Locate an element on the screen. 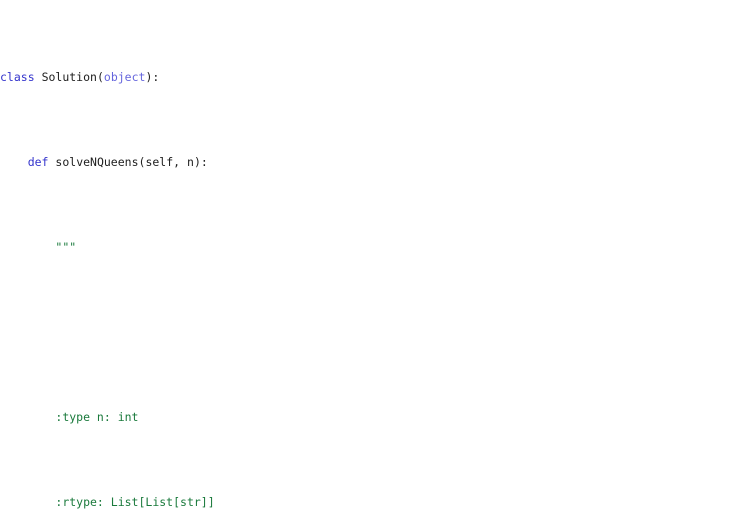 Image resolution: width=732 pixels, height=528 pixels. code-line: class Solution(object): is located at coordinates (366, 77).